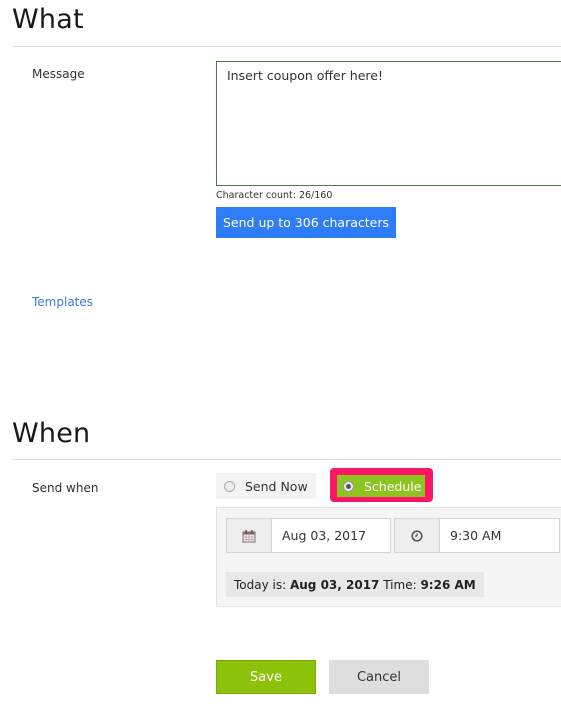  I want to click on schedule-label: Schedule, so click(393, 486).